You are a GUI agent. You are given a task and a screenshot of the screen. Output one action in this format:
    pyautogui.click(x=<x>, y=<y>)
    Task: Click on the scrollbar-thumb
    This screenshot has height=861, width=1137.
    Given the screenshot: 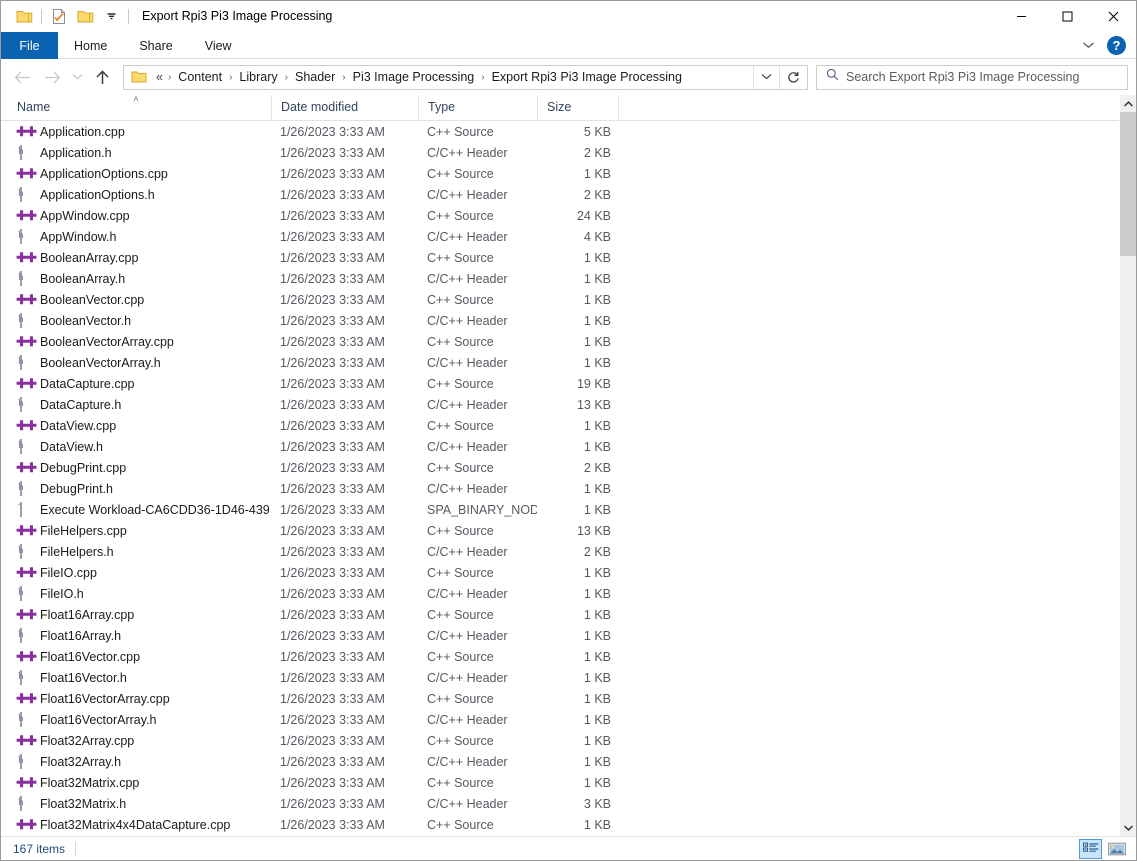 What is the action you would take?
    pyautogui.click(x=1127, y=184)
    